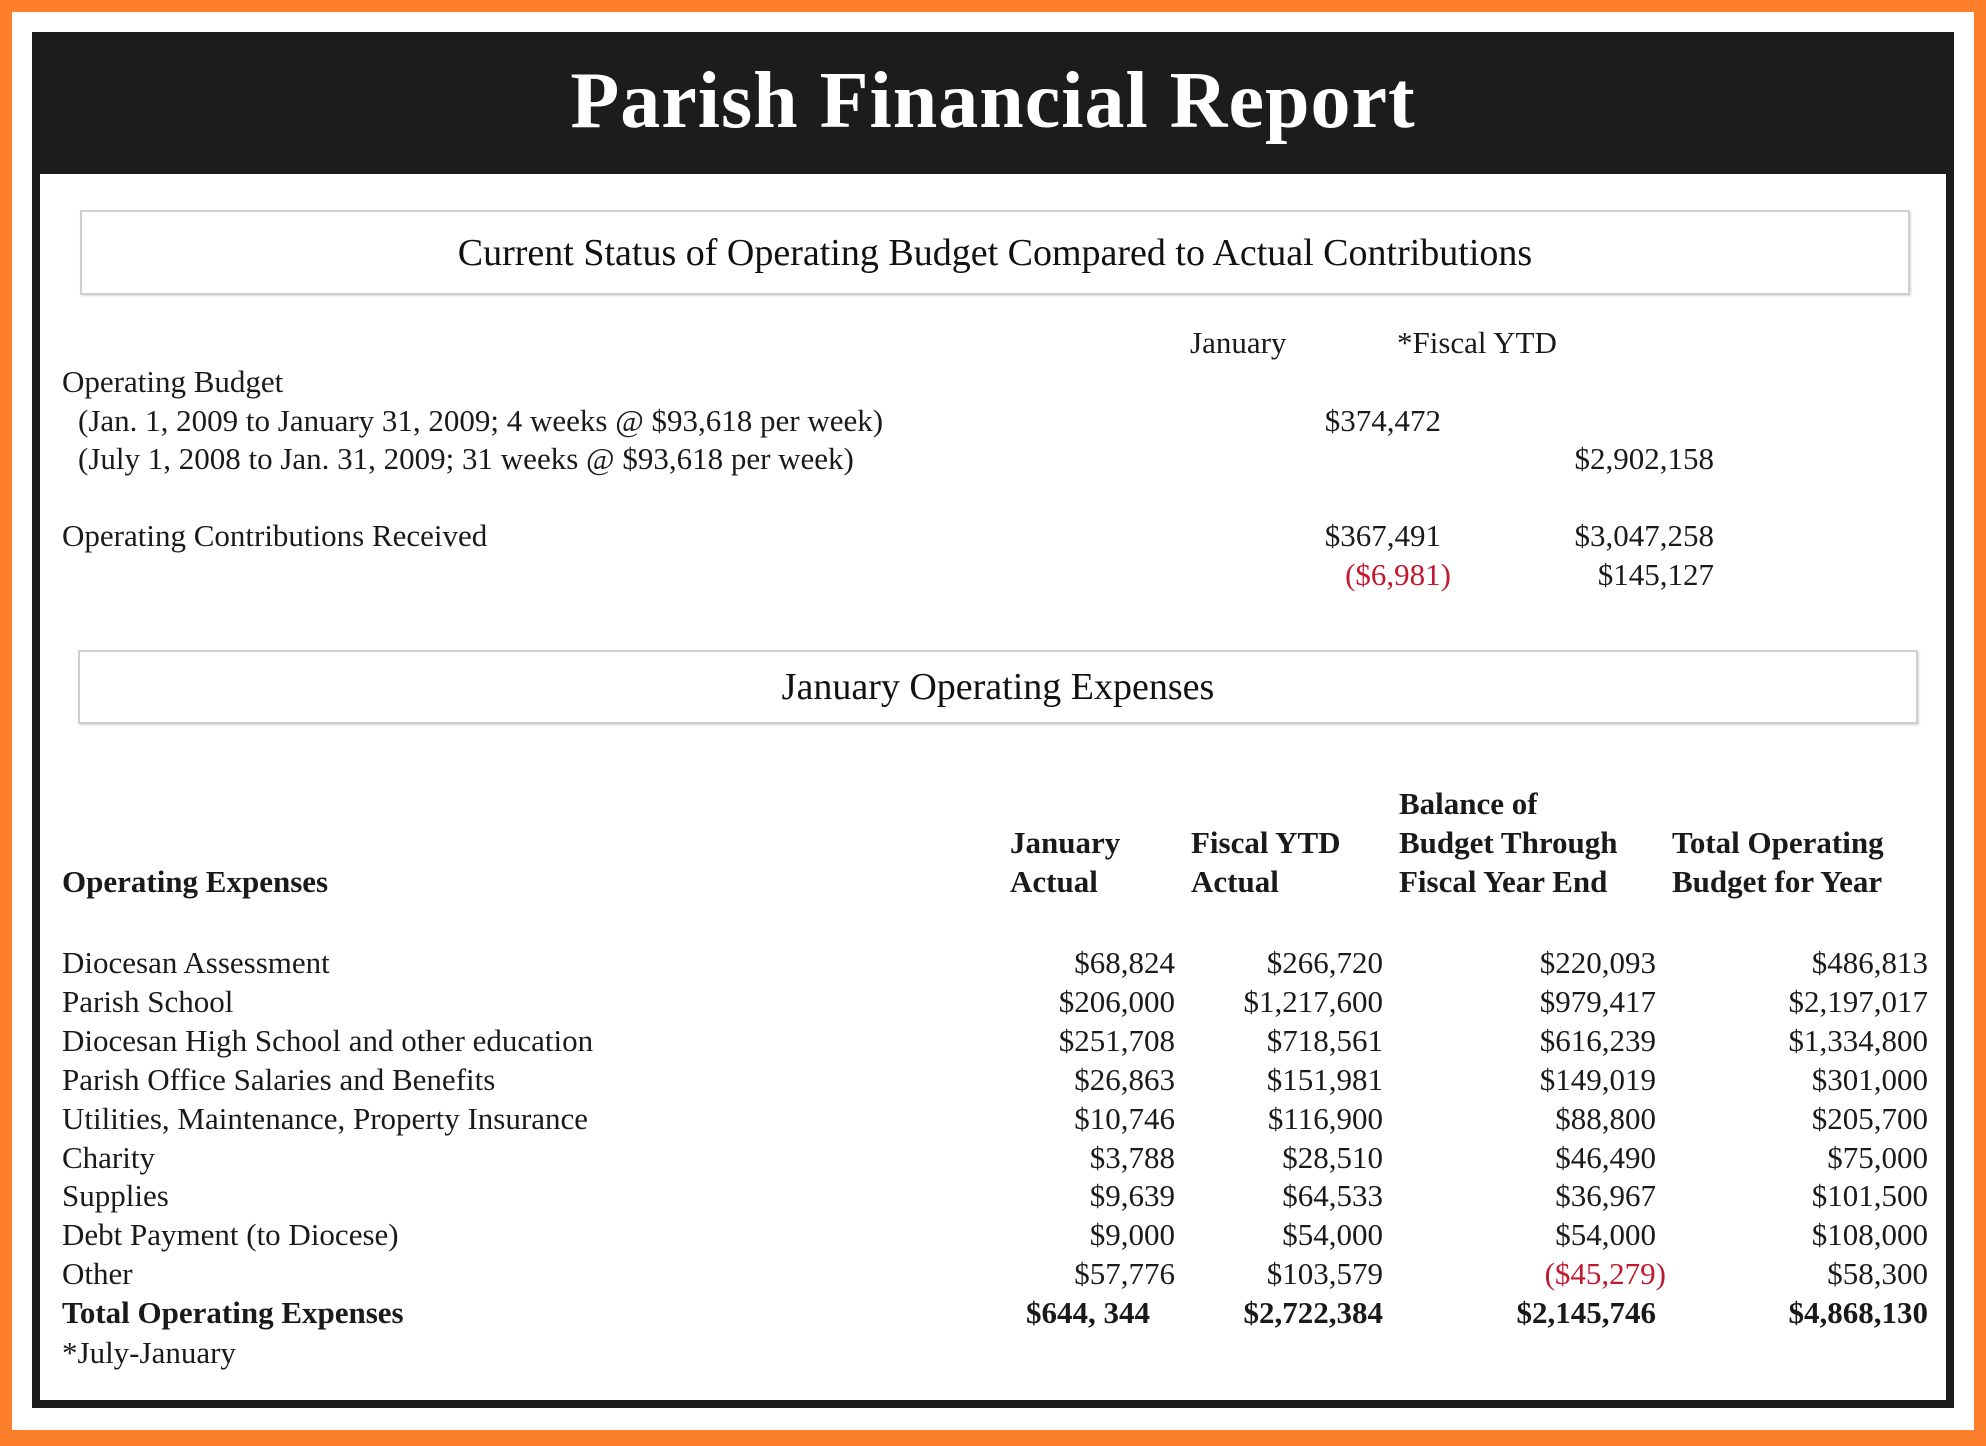  I want to click on row-total-budget: $75,000, so click(1877, 1157).